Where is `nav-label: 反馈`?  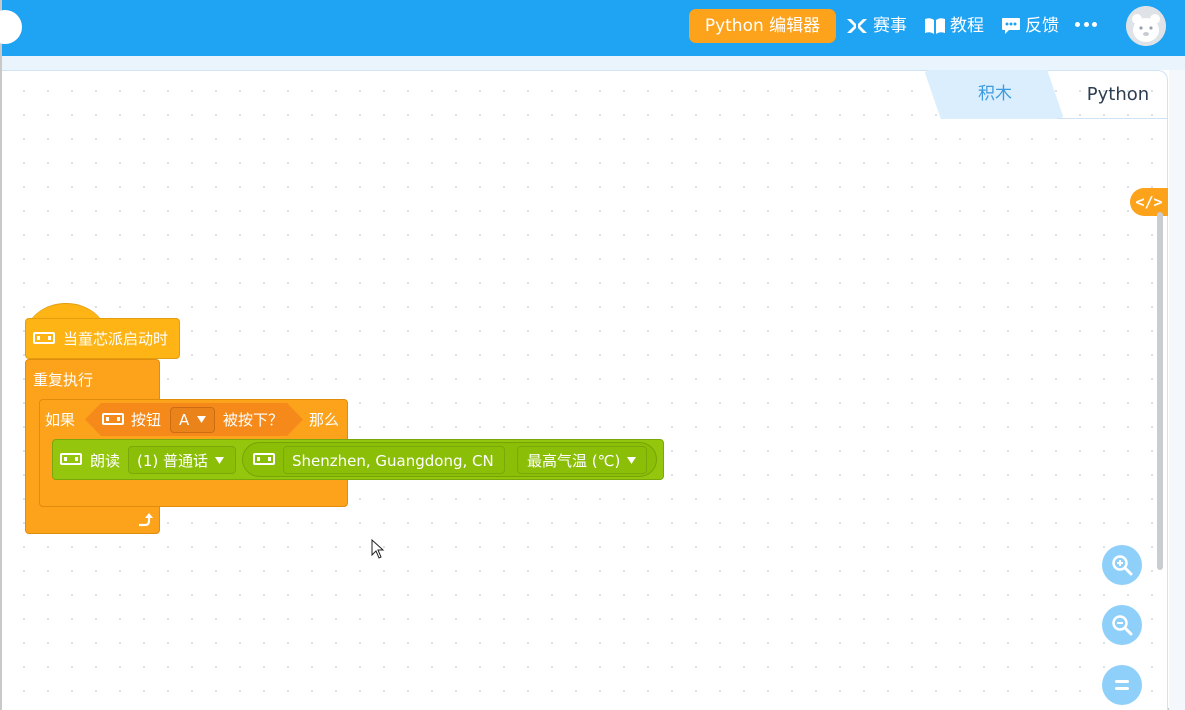
nav-label: 反馈 is located at coordinates (1042, 26).